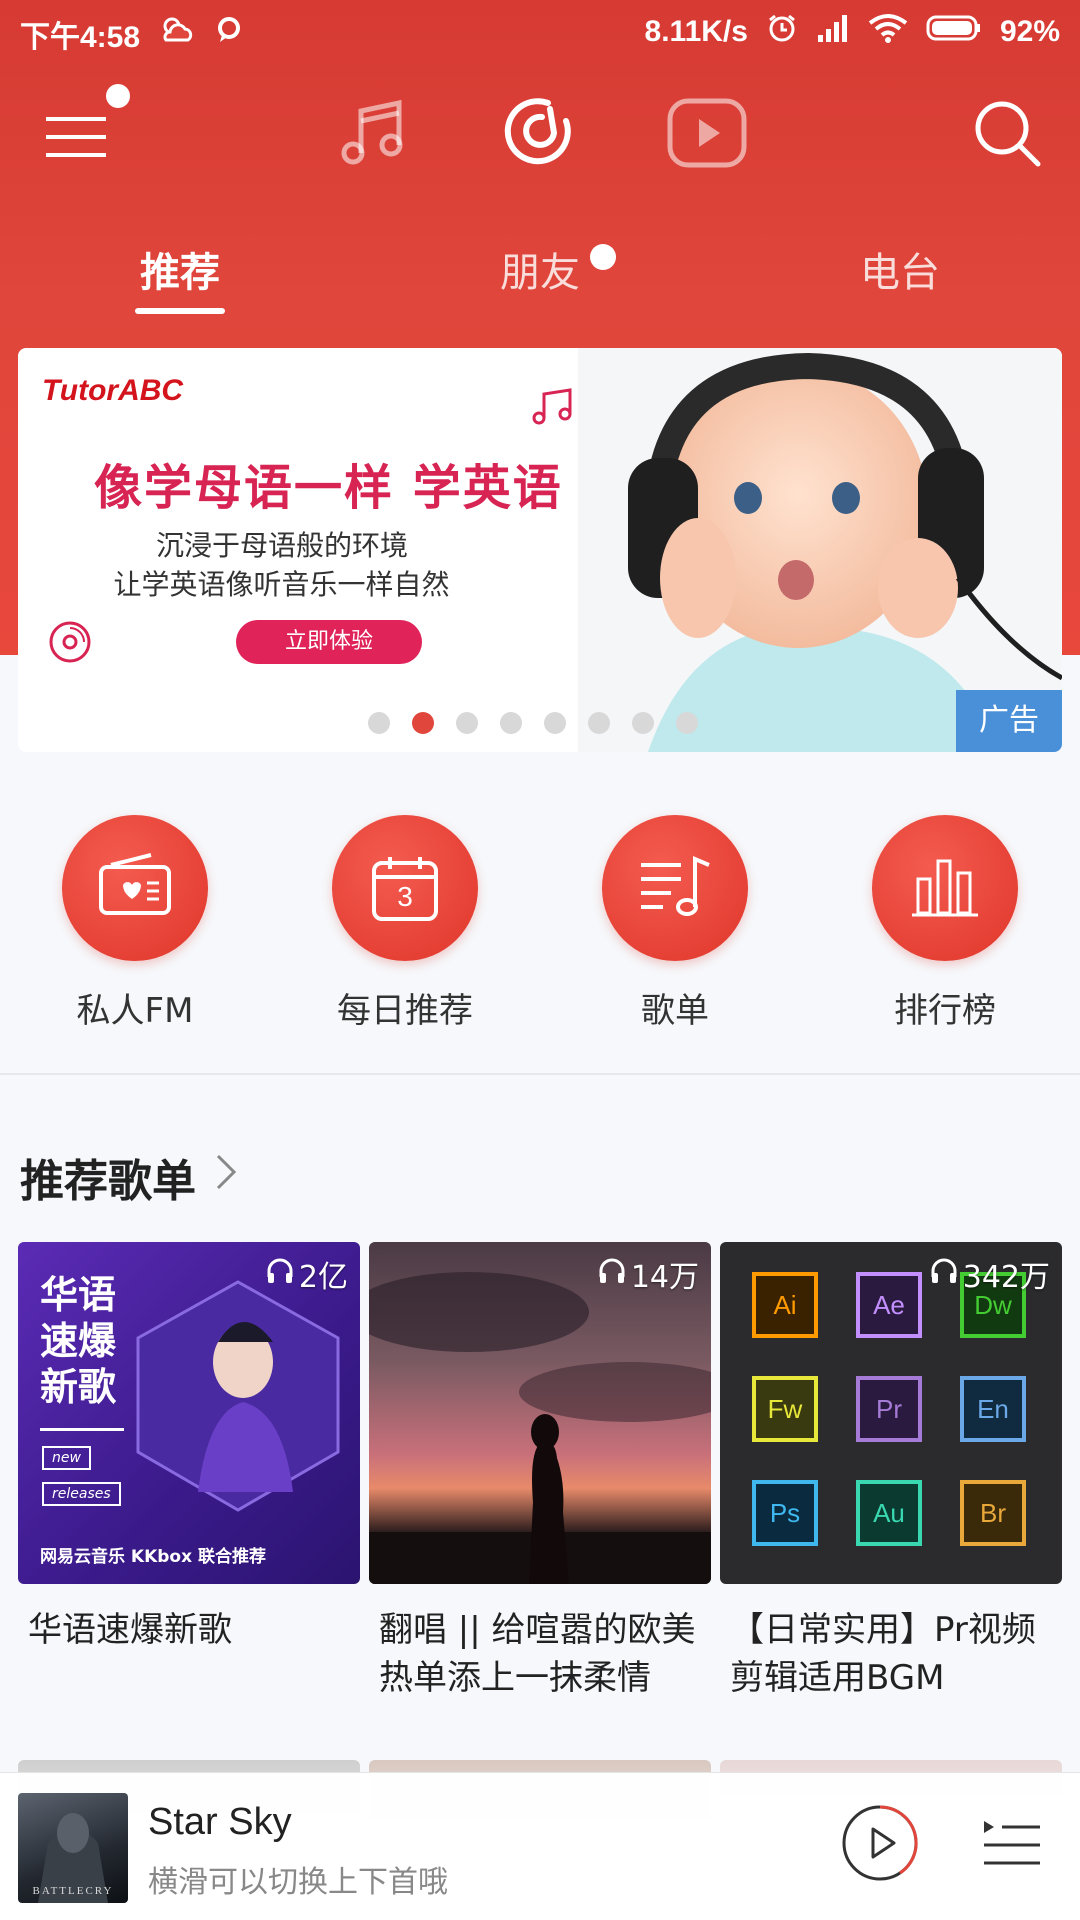 The width and height of the screenshot is (1080, 1920). I want to click on nav-video-button, so click(707, 135).